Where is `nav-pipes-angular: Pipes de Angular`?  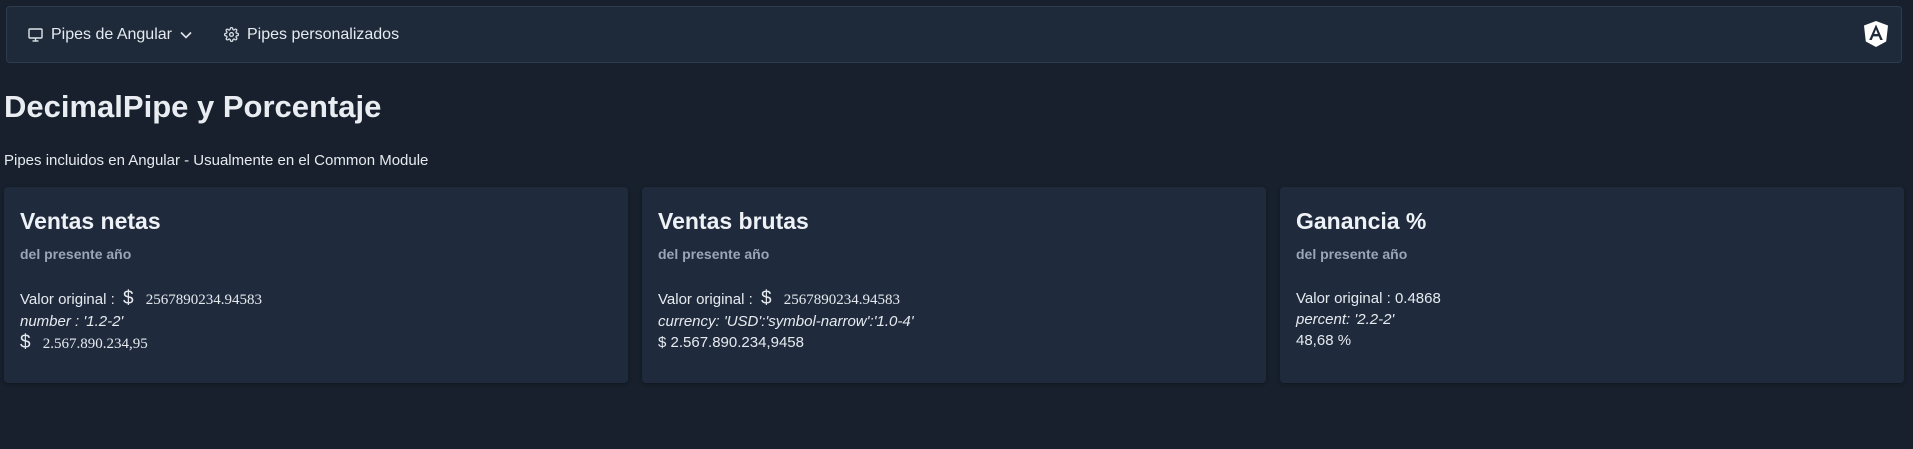
nav-pipes-angular: Pipes de Angular is located at coordinates (110, 34).